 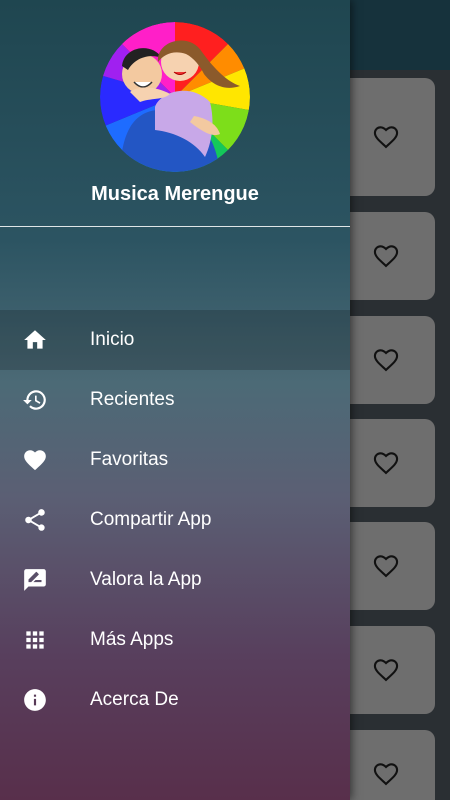 What do you see at coordinates (151, 519) in the screenshot?
I see `menu-item-label: Compartir App` at bounding box center [151, 519].